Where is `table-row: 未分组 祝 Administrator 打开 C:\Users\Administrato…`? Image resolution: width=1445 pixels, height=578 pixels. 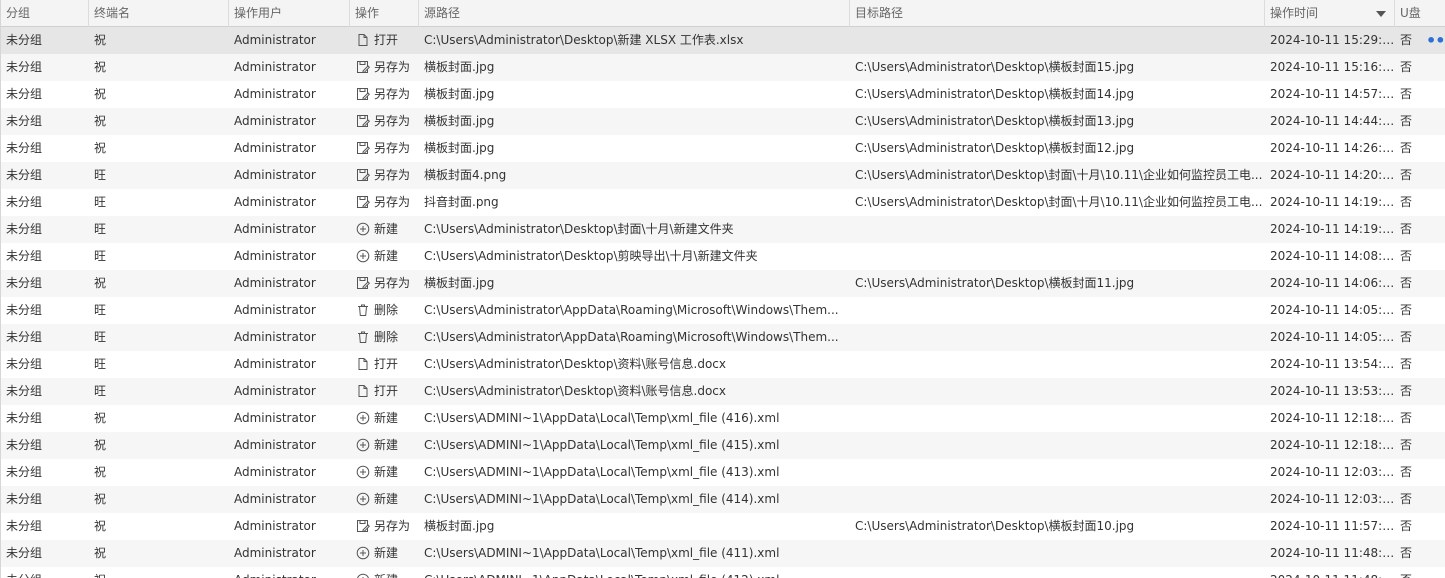 table-row: 未分组 祝 Administrator 打开 C:\Users\Administrato… is located at coordinates (723, 40).